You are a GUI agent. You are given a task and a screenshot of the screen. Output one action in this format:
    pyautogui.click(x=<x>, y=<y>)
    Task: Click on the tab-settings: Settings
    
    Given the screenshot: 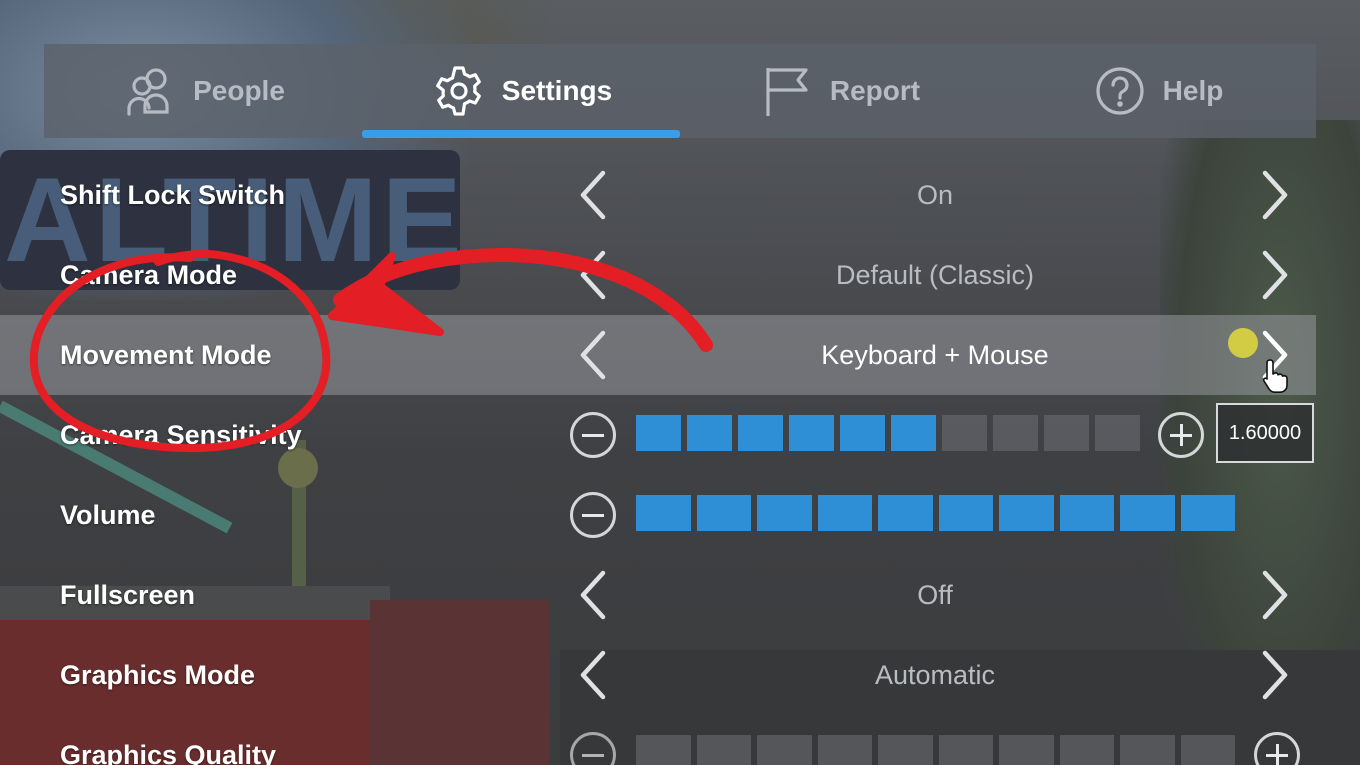 What is the action you would take?
    pyautogui.click(x=521, y=91)
    